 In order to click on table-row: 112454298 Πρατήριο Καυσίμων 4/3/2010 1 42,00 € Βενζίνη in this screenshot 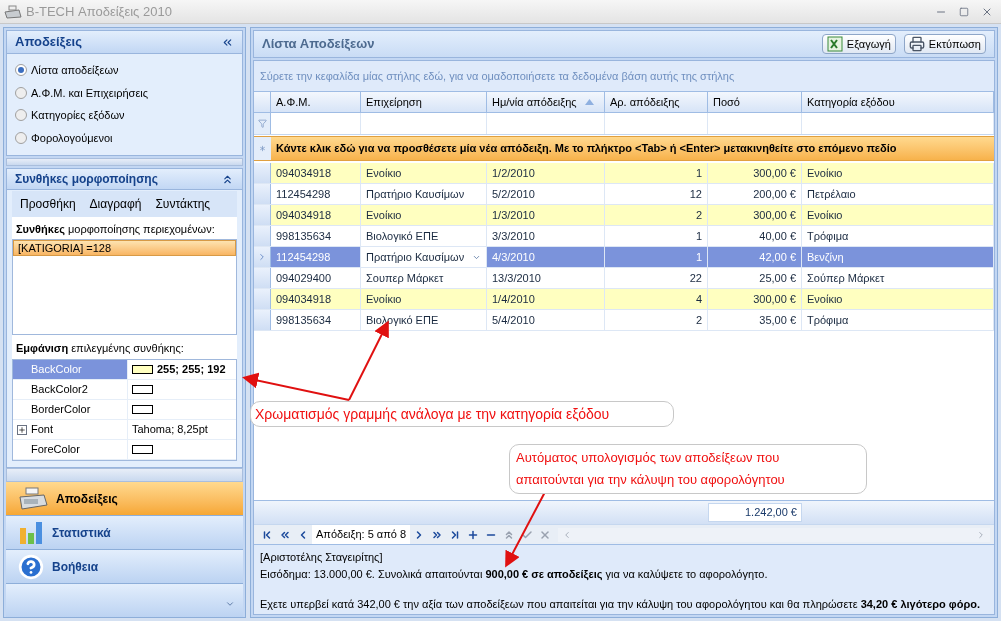, I will do `click(624, 257)`.